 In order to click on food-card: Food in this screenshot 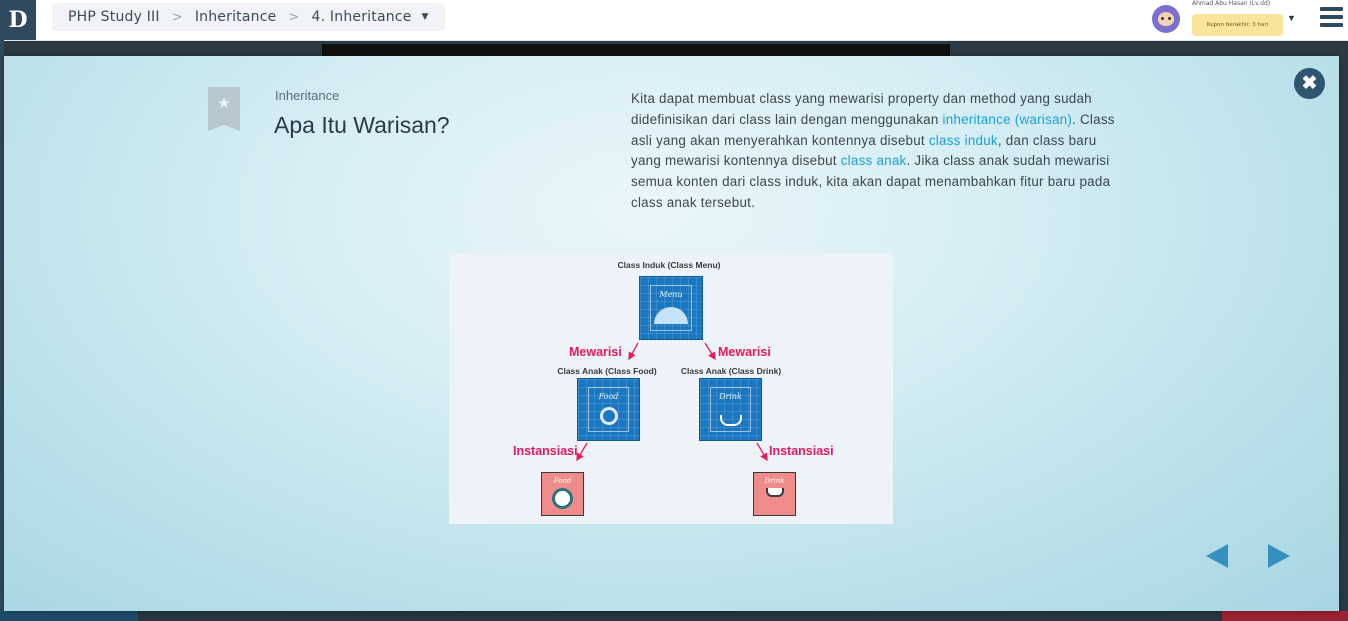, I will do `click(608, 409)`.